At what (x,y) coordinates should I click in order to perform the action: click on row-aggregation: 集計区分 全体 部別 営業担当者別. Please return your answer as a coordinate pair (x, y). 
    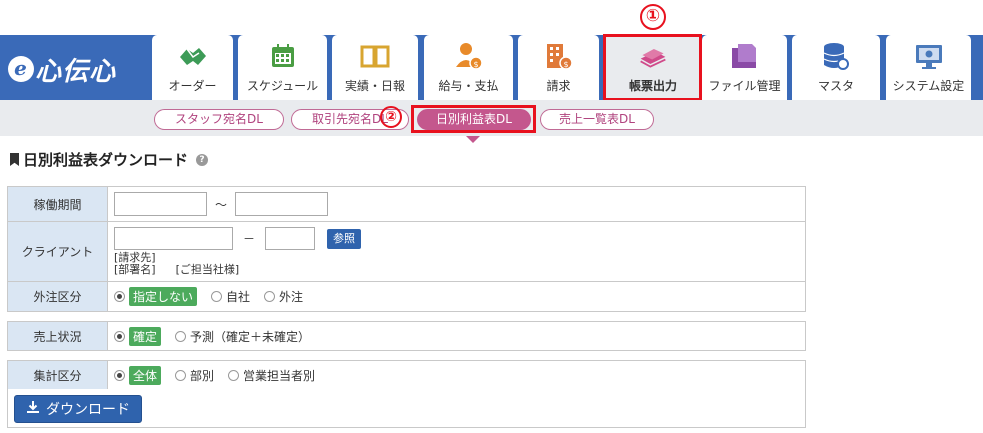
    Looking at the image, I should click on (406, 375).